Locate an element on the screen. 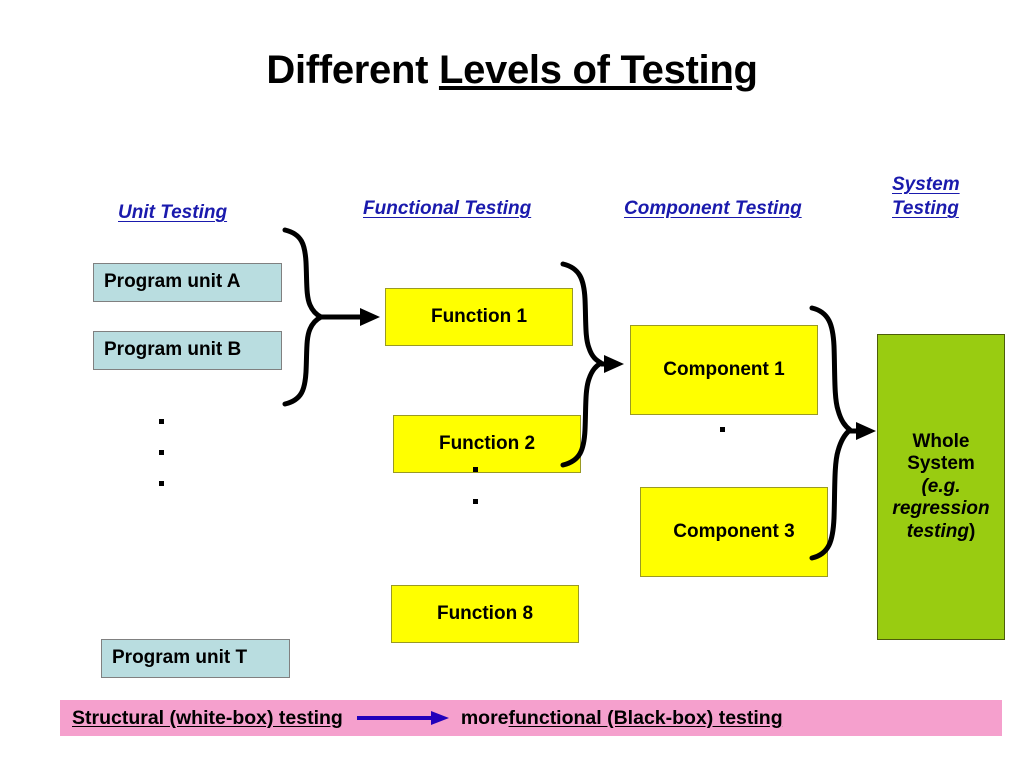 The height and width of the screenshot is (768, 1024). heading-functional-testing: Functional Testing is located at coordinates (447, 208).